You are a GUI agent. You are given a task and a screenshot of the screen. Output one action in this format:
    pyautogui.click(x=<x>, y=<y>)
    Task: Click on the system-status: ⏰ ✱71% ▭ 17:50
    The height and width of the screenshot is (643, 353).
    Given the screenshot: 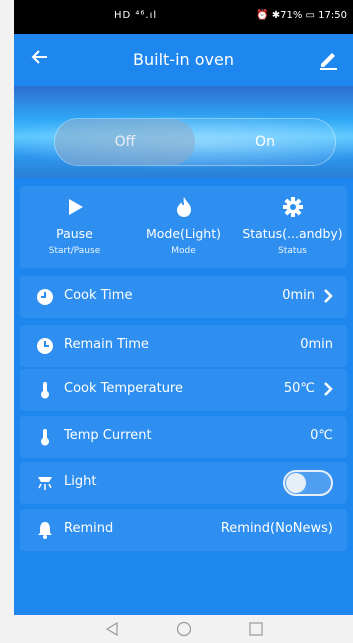 What is the action you would take?
    pyautogui.click(x=301, y=15)
    